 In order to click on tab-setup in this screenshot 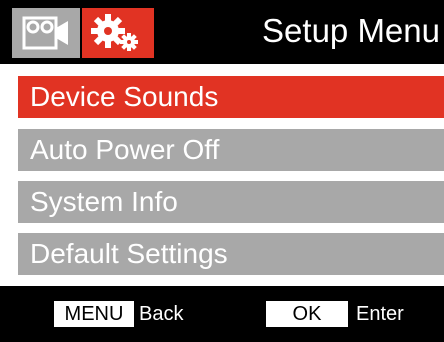, I will do `click(118, 33)`.